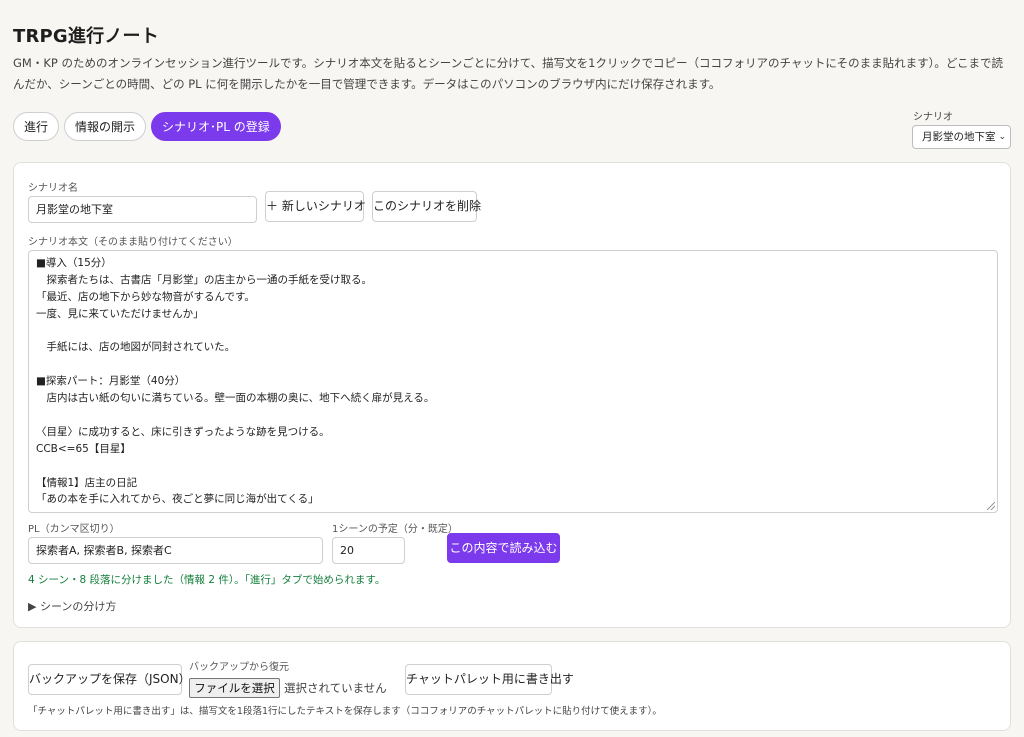  What do you see at coordinates (204, 279) in the screenshot?
I see `scenario-body-line: 探索者たちは、古書店「月影堂」の店主から一通の手紙を受け取る。` at bounding box center [204, 279].